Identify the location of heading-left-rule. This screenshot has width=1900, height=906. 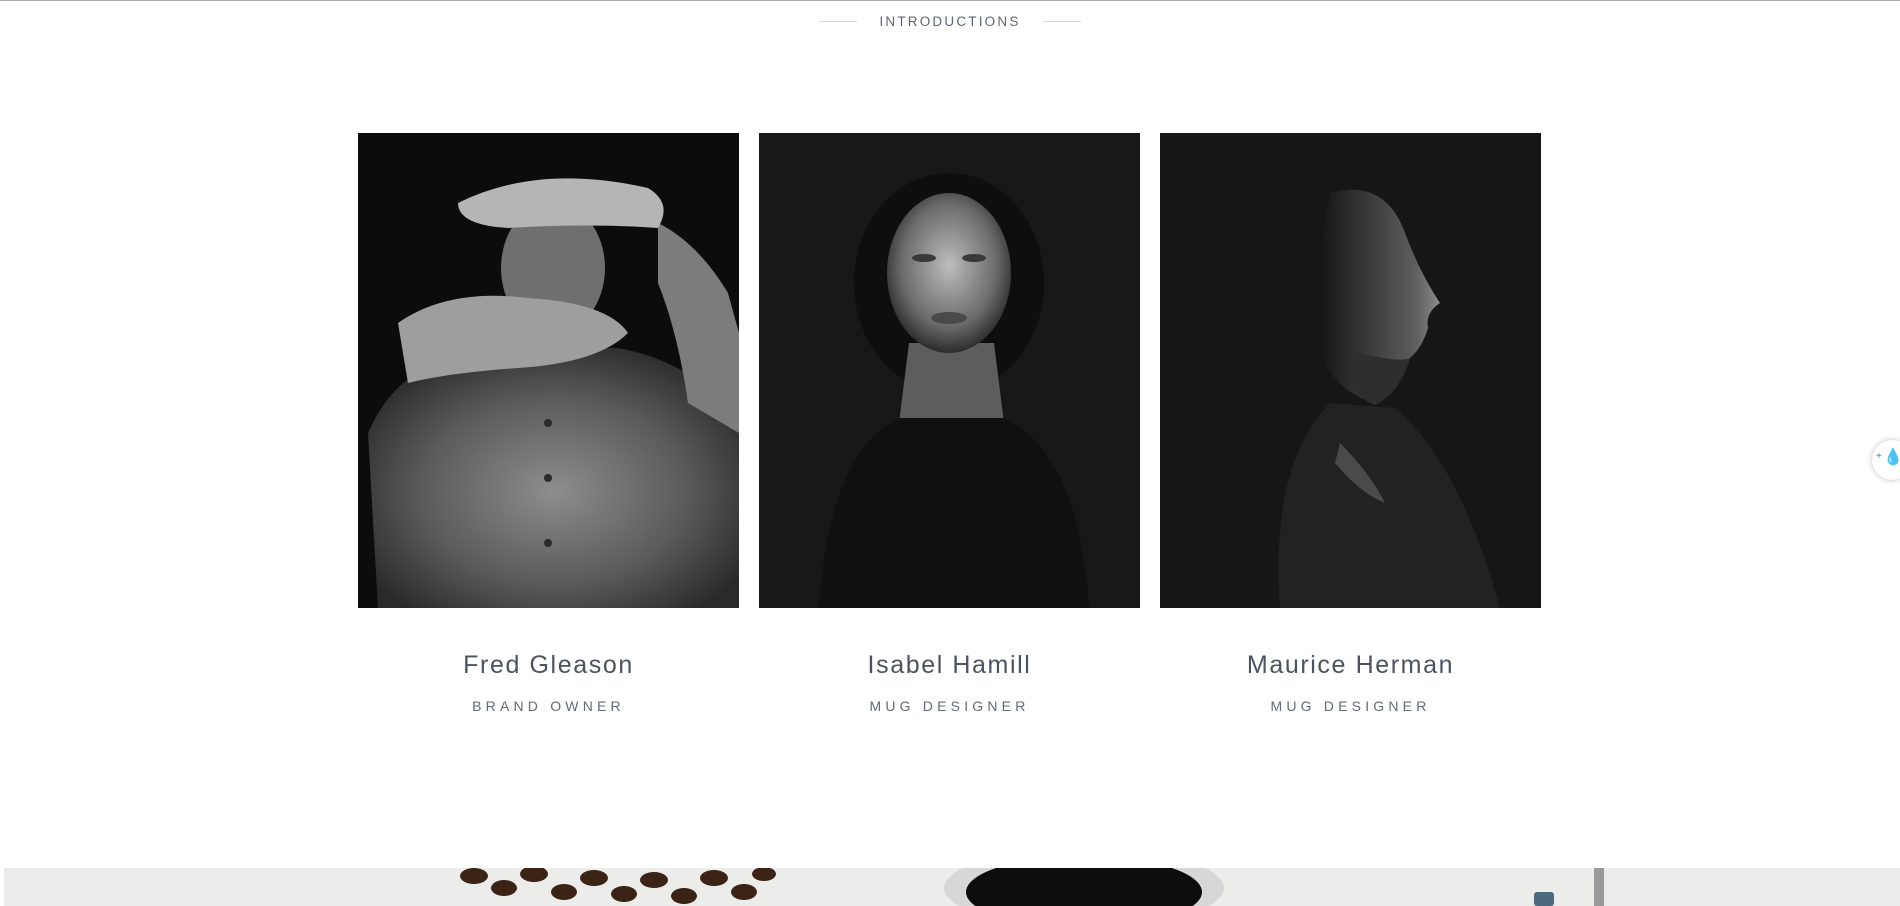
(838, 21).